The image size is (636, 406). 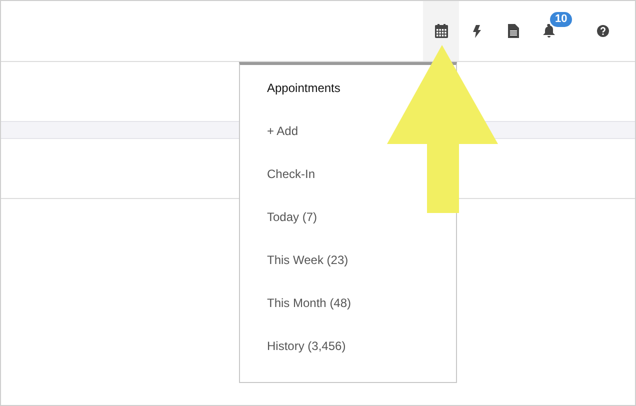 What do you see at coordinates (292, 219) in the screenshot?
I see `menu-item: Today (7)` at bounding box center [292, 219].